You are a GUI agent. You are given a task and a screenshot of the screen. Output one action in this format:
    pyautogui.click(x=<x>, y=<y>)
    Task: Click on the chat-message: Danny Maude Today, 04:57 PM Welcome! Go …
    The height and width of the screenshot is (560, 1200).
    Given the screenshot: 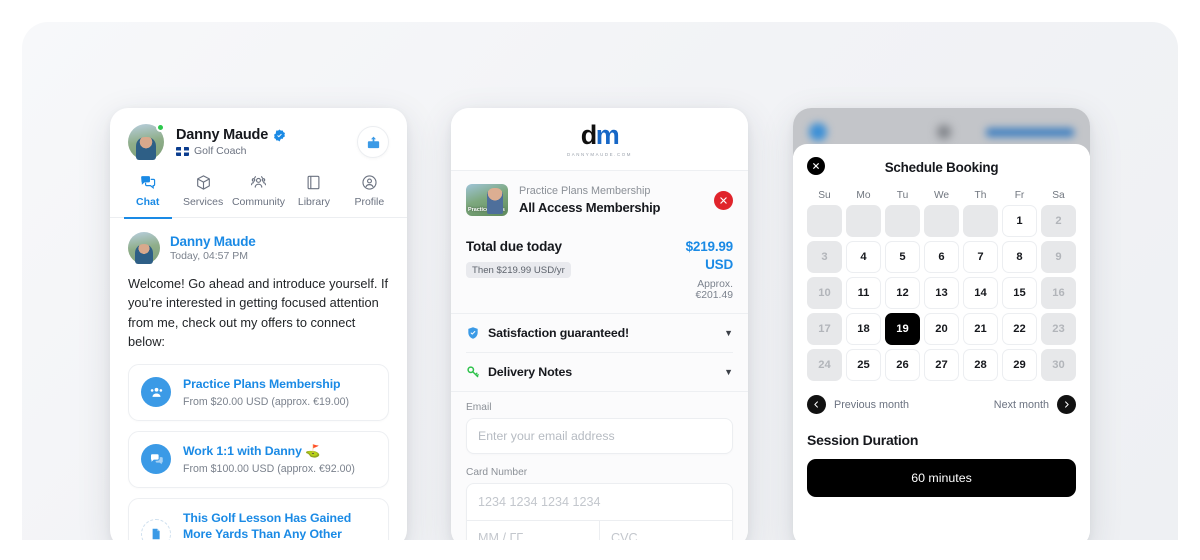 What is the action you would take?
    pyautogui.click(x=258, y=285)
    